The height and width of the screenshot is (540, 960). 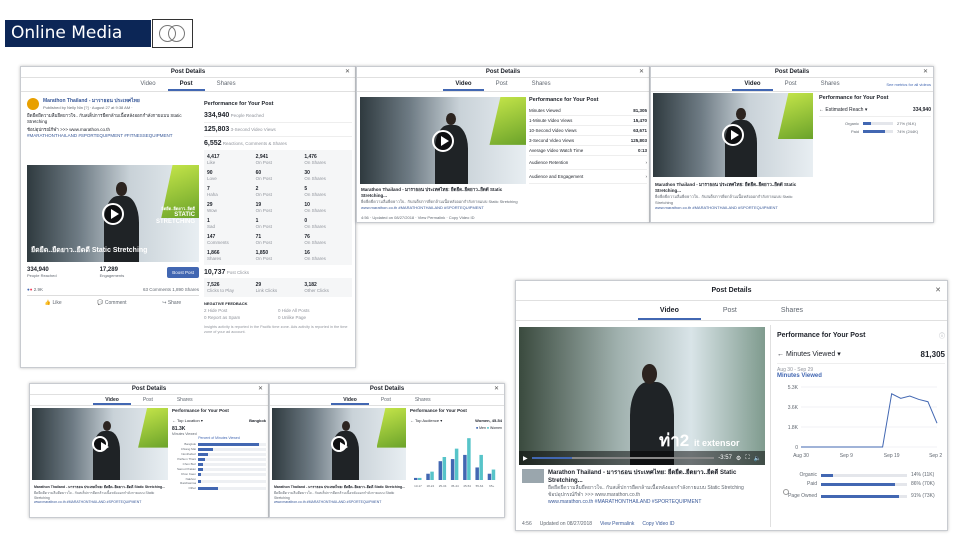 What do you see at coordinates (908, 84) in the screenshot?
I see `see-metrics-link: See metrics for all videos` at bounding box center [908, 84].